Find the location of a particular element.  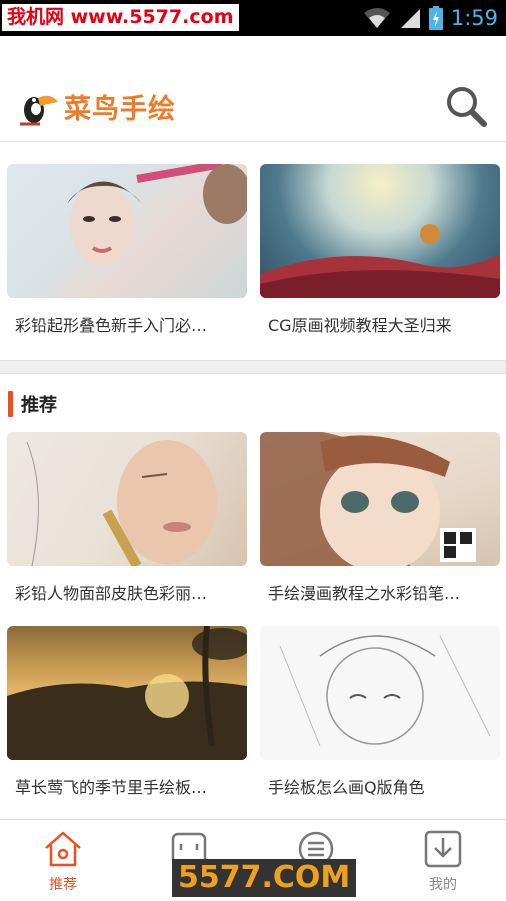

watermark-label: 我机网 www.5577.com is located at coordinates (120, 17).